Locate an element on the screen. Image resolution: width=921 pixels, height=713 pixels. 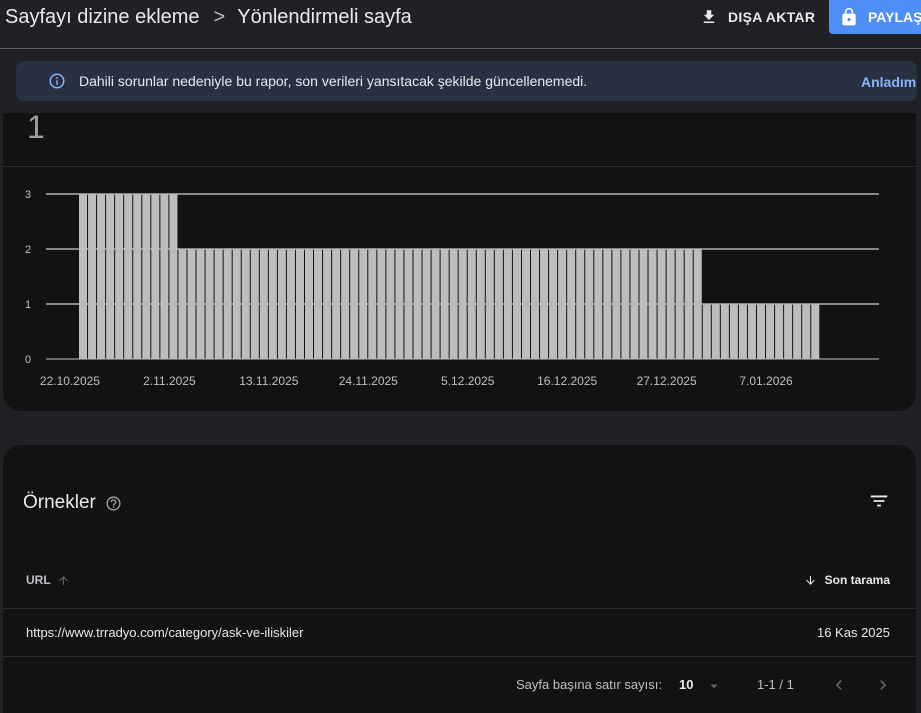
x-tick-label: 7.01.2026 is located at coordinates (766, 381).